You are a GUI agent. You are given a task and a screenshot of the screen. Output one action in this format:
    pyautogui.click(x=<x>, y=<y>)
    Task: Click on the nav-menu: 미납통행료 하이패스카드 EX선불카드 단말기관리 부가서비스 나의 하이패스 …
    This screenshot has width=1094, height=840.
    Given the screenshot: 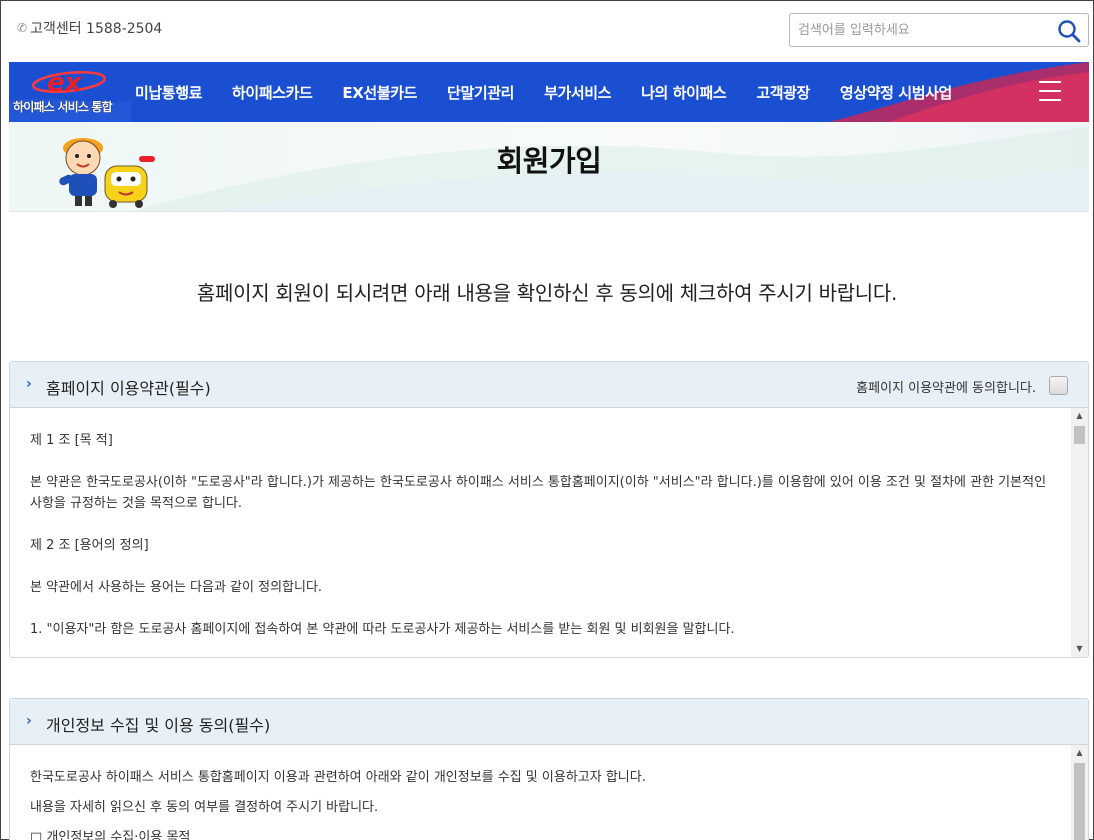 What is the action you would take?
    pyautogui.click(x=558, y=92)
    